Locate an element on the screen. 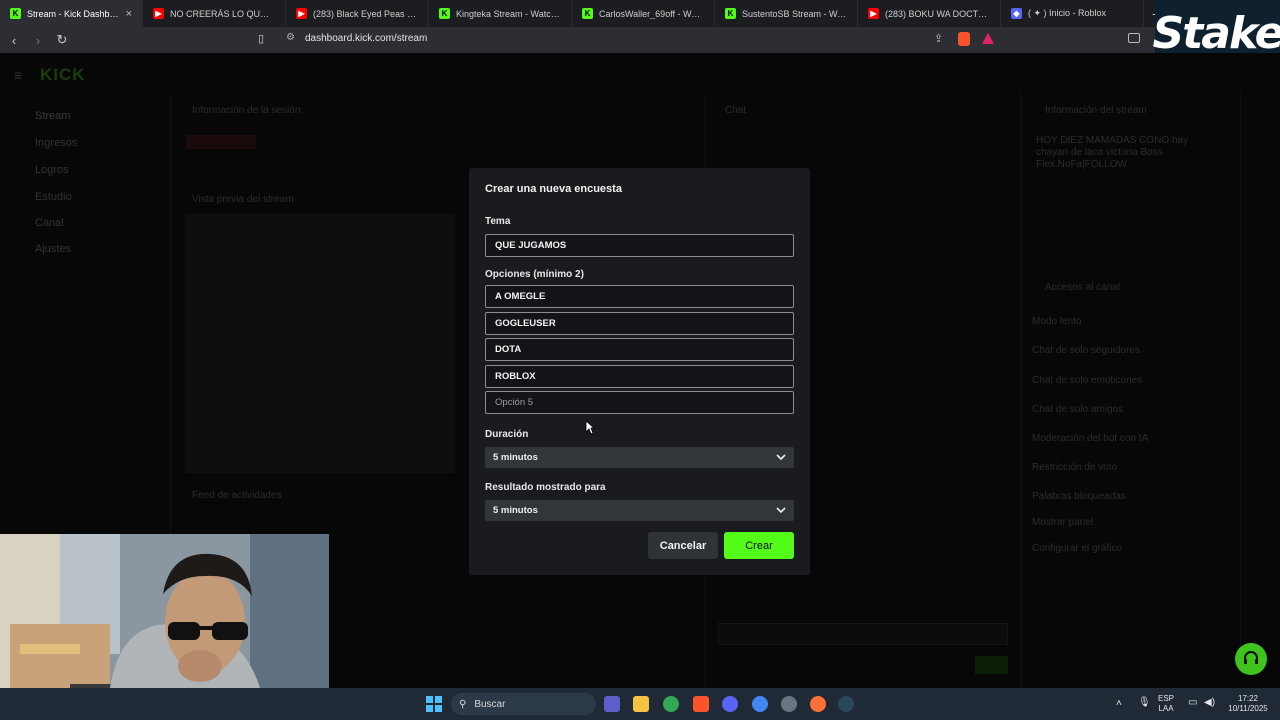 This screenshot has width=1280, height=720. tab-title: SustentoSB Stream - Watch is located at coordinates (794, 13).